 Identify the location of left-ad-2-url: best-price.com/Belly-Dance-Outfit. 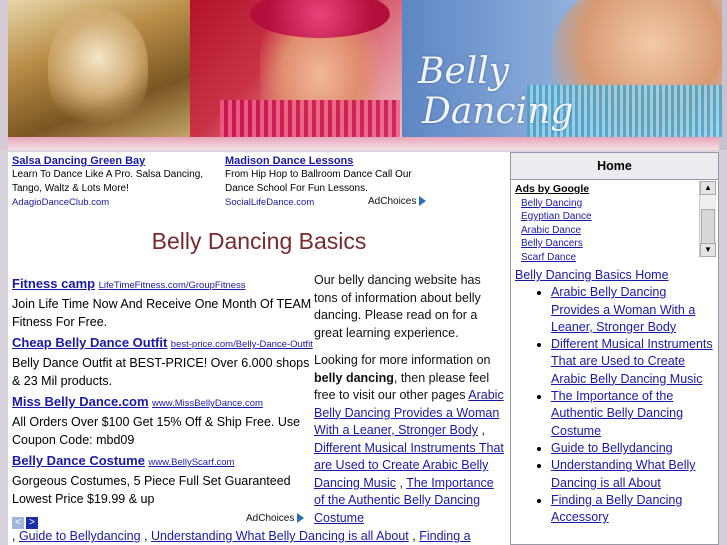
(242, 344).